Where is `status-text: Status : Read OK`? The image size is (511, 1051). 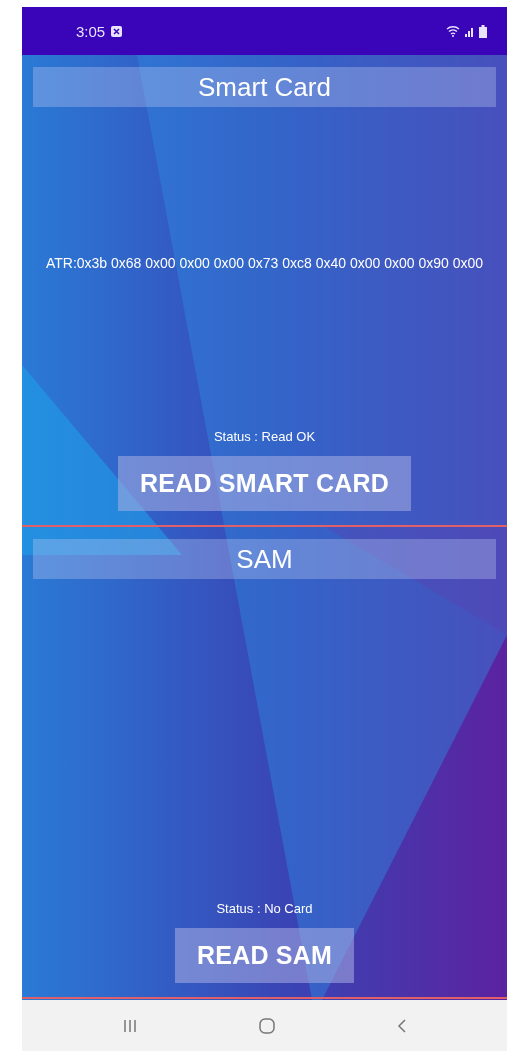 status-text: Status : Read OK is located at coordinates (264, 436).